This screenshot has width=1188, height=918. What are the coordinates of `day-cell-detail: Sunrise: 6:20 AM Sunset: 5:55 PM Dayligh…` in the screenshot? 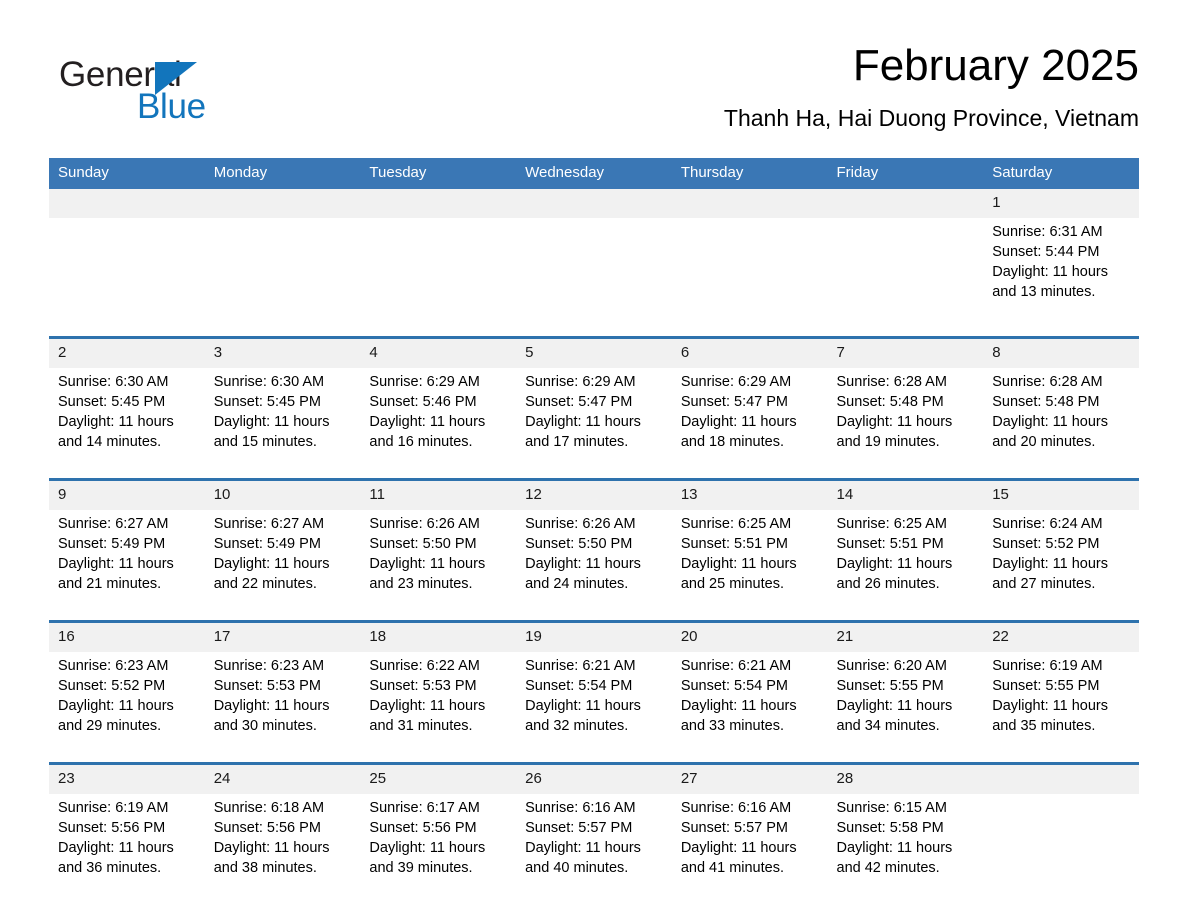 It's located at (905, 707).